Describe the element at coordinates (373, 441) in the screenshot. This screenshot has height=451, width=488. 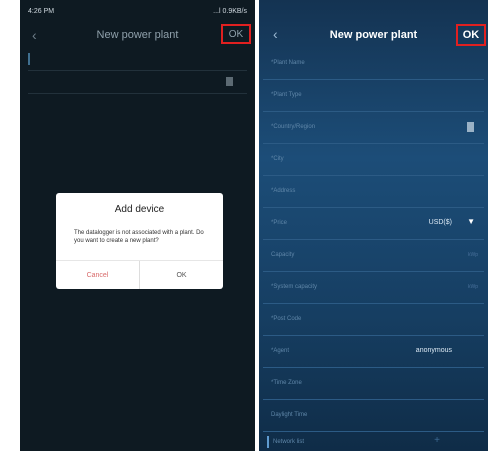
I see `network-list-row: Network list +` at that location.